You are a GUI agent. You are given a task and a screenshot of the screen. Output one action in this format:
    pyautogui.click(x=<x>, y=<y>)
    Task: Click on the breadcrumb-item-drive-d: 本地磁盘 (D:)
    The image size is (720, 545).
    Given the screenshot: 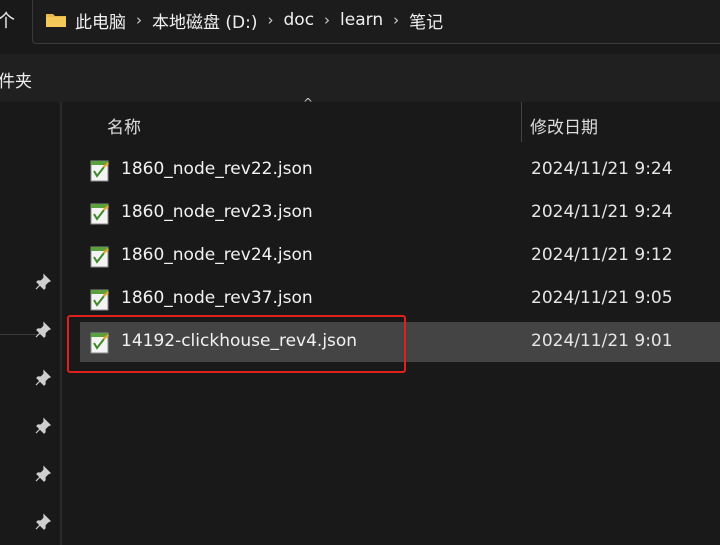 What is the action you would take?
    pyautogui.click(x=205, y=20)
    